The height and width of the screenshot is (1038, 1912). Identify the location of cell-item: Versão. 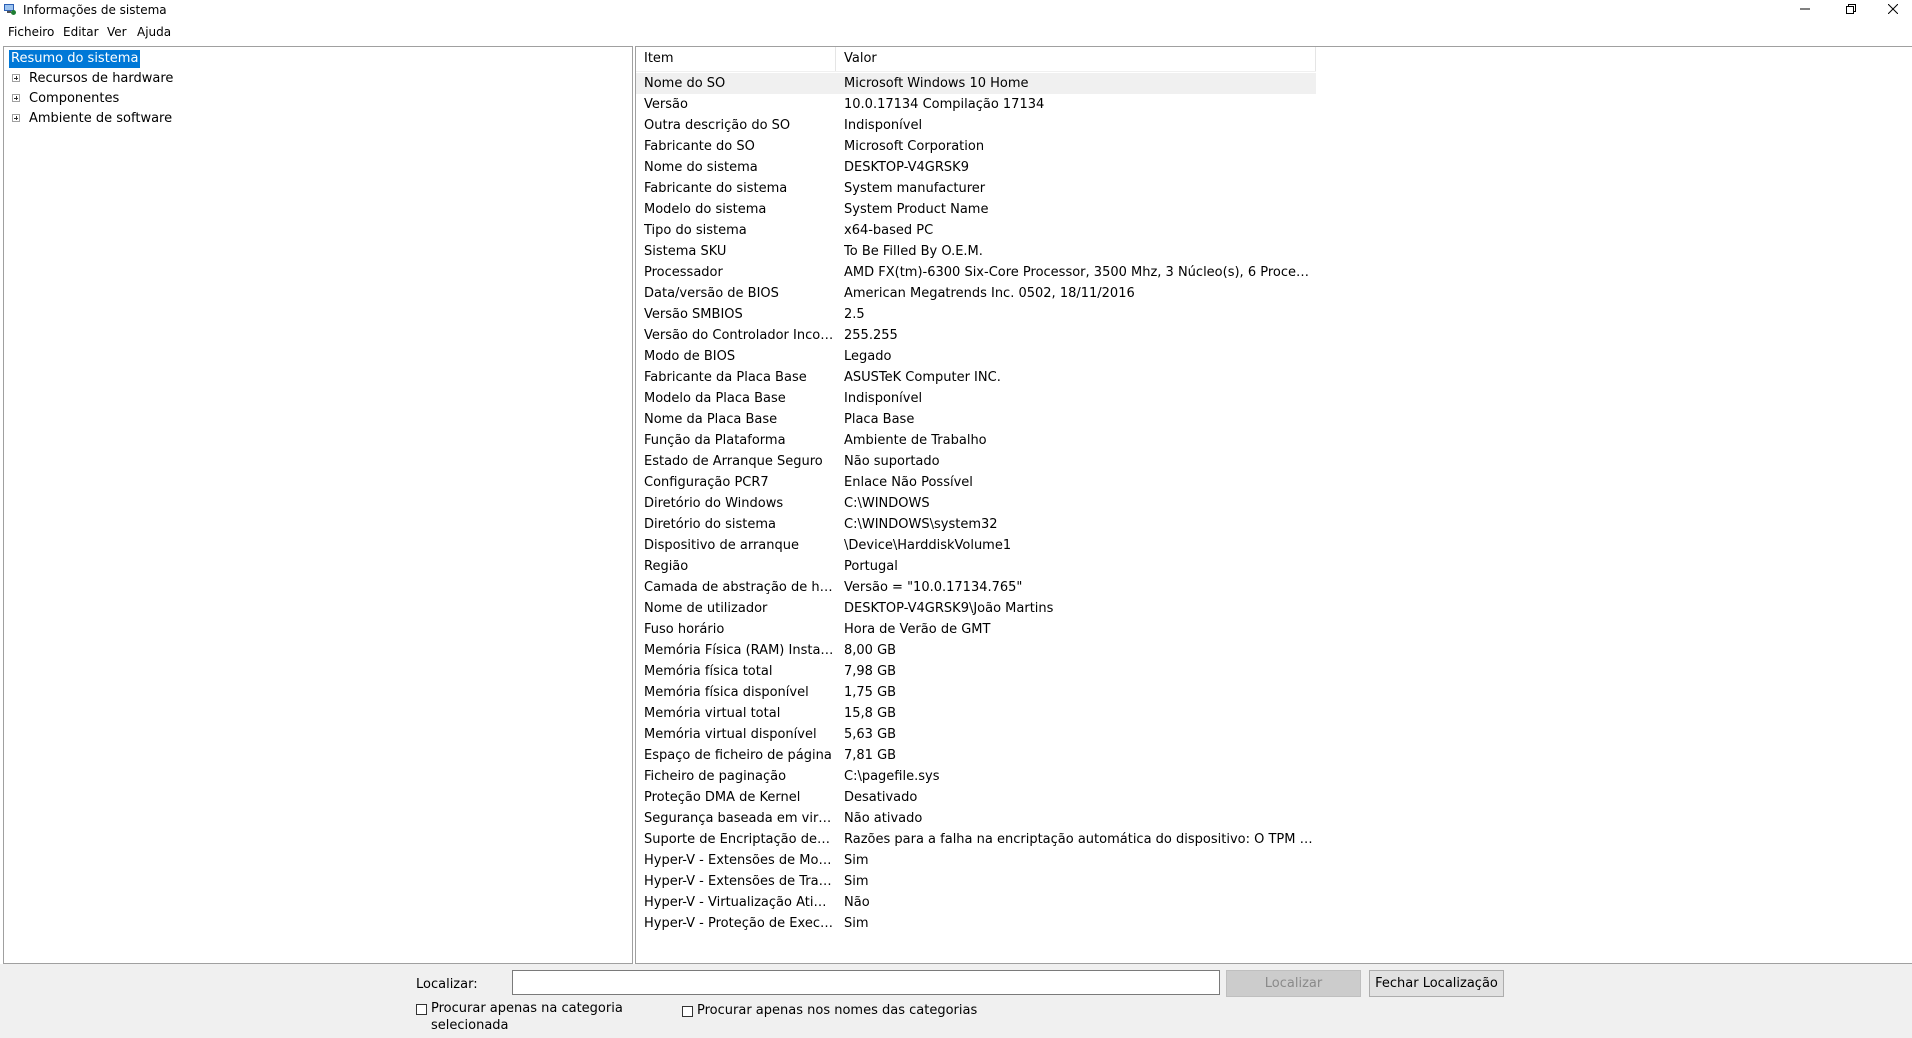
(666, 104).